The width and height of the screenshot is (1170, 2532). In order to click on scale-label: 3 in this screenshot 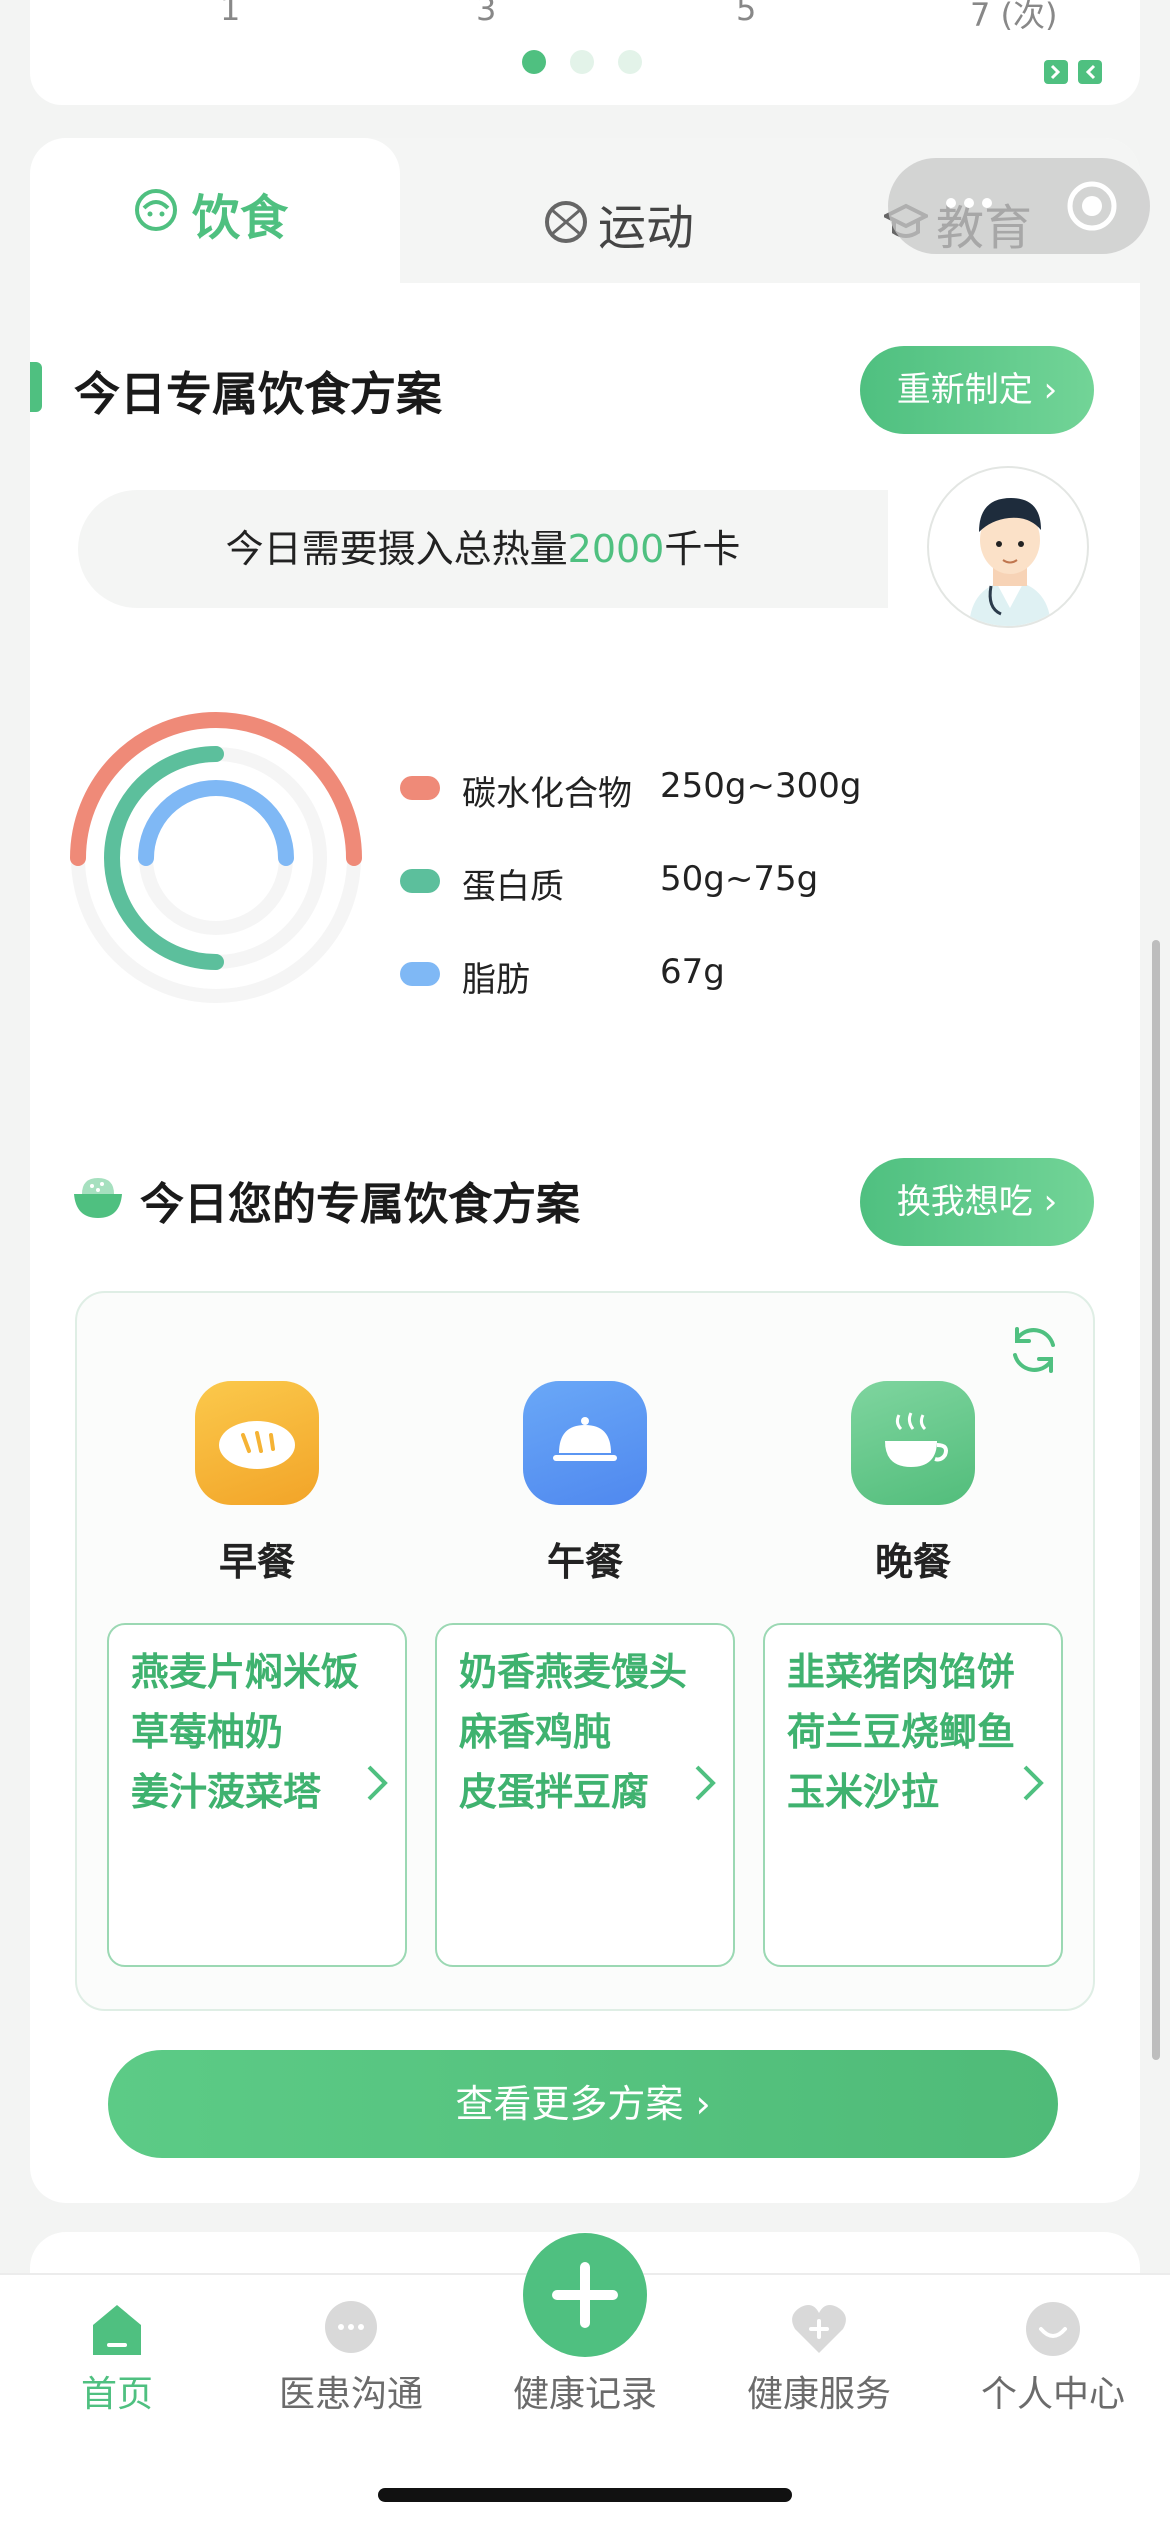, I will do `click(486, 14)`.